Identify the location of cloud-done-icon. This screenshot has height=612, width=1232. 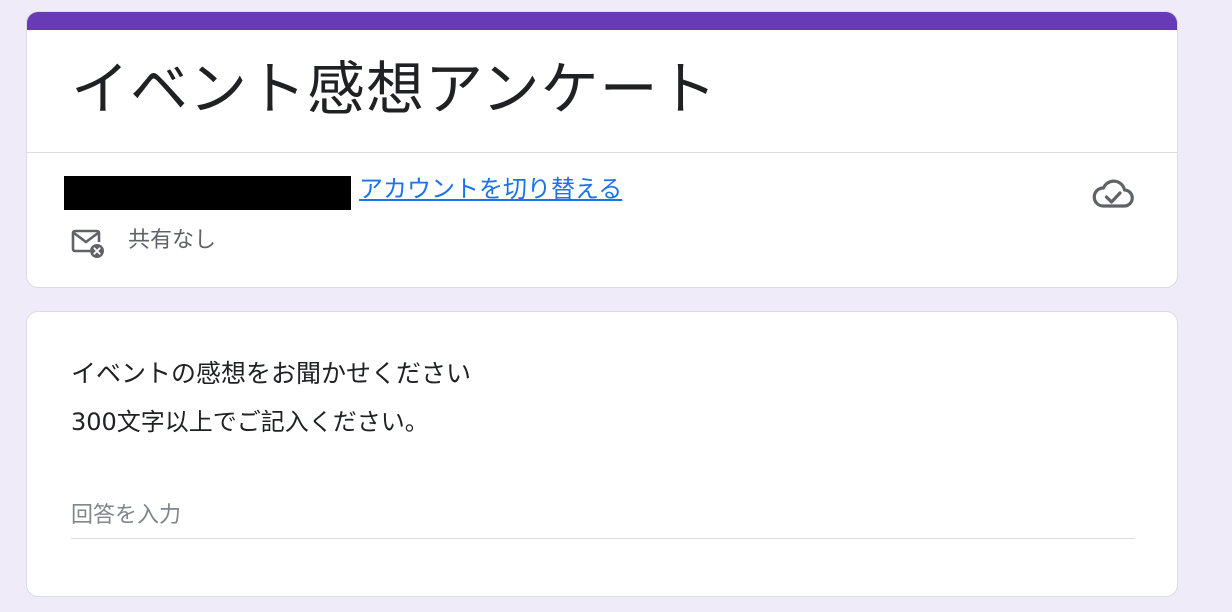
(1113, 193).